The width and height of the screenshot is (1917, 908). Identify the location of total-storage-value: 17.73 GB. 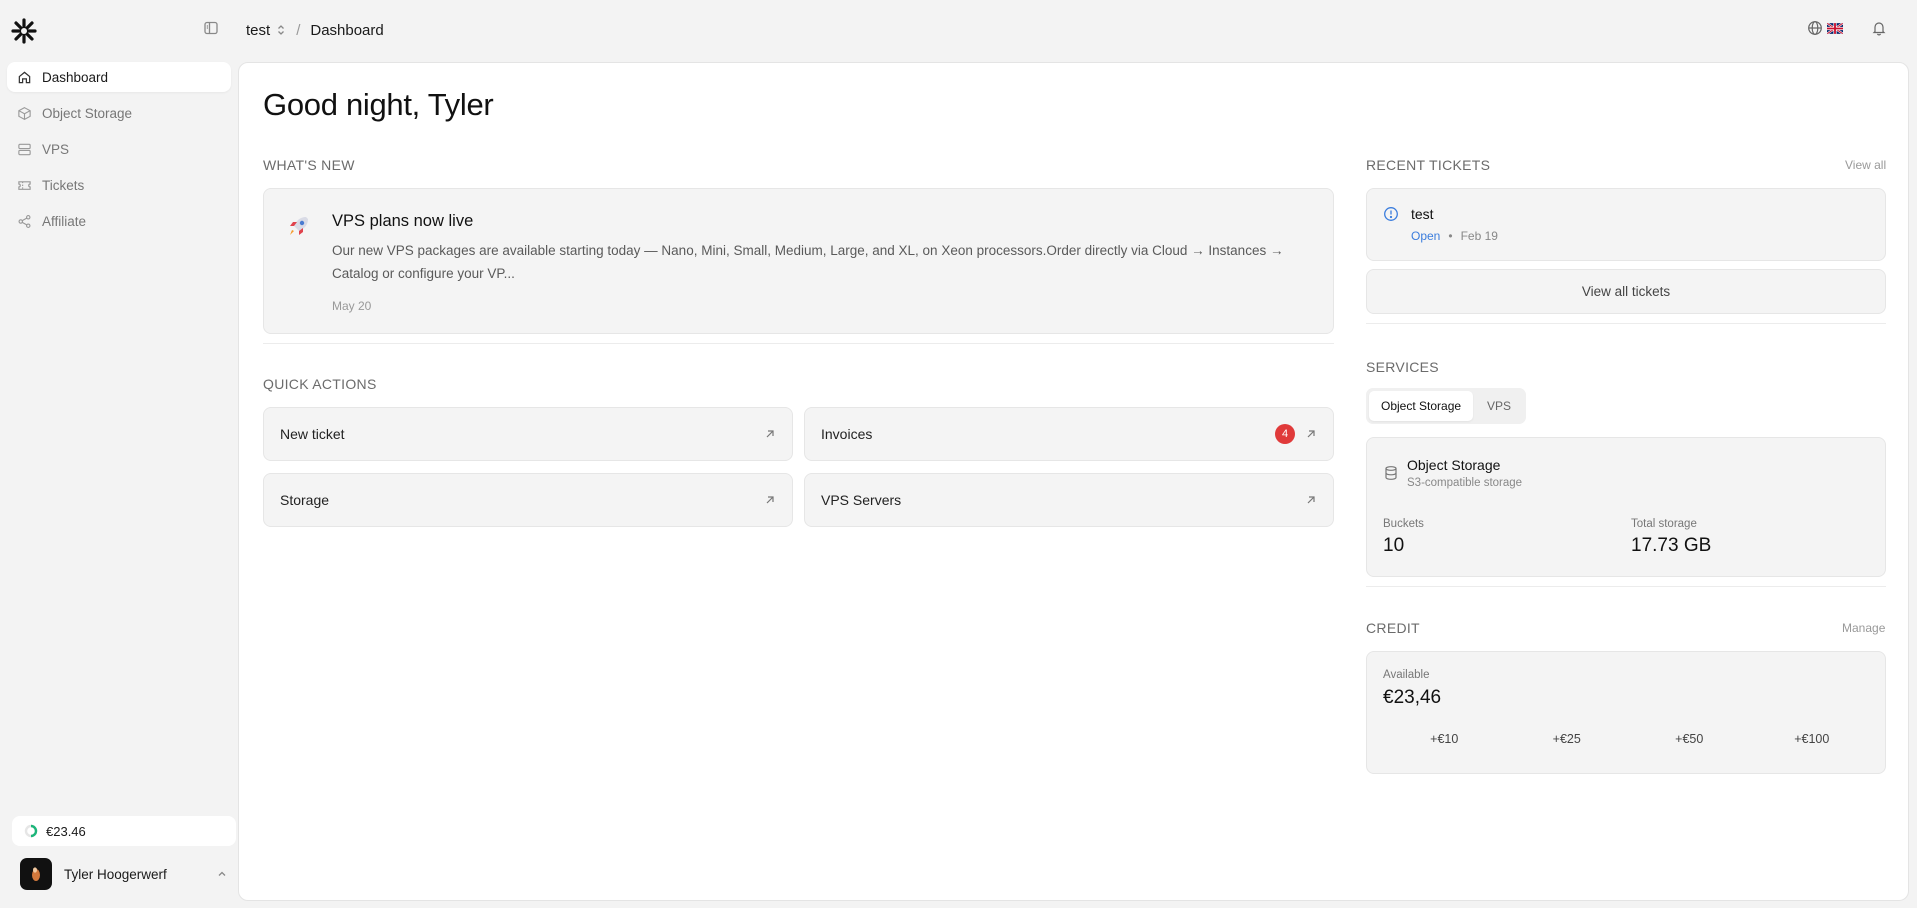
(1671, 545).